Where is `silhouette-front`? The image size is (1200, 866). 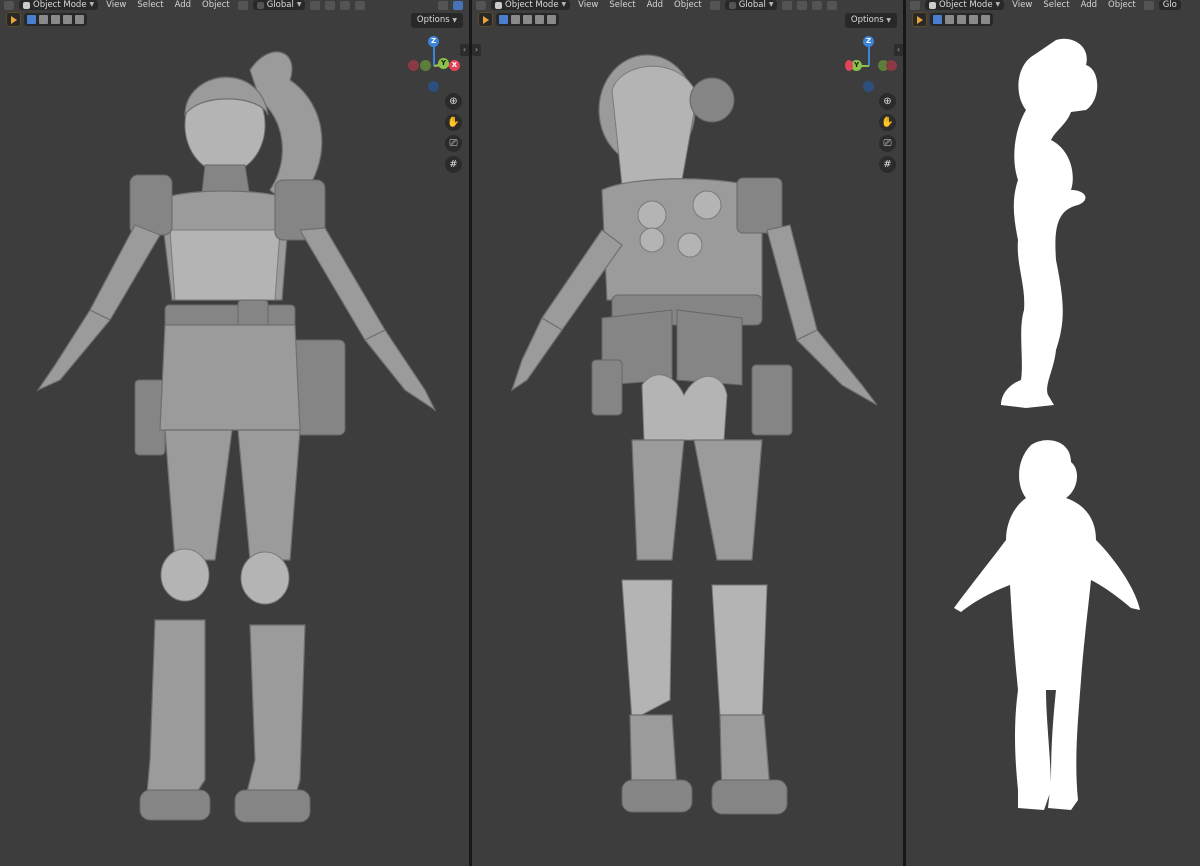
silhouette-front is located at coordinates (1047, 625).